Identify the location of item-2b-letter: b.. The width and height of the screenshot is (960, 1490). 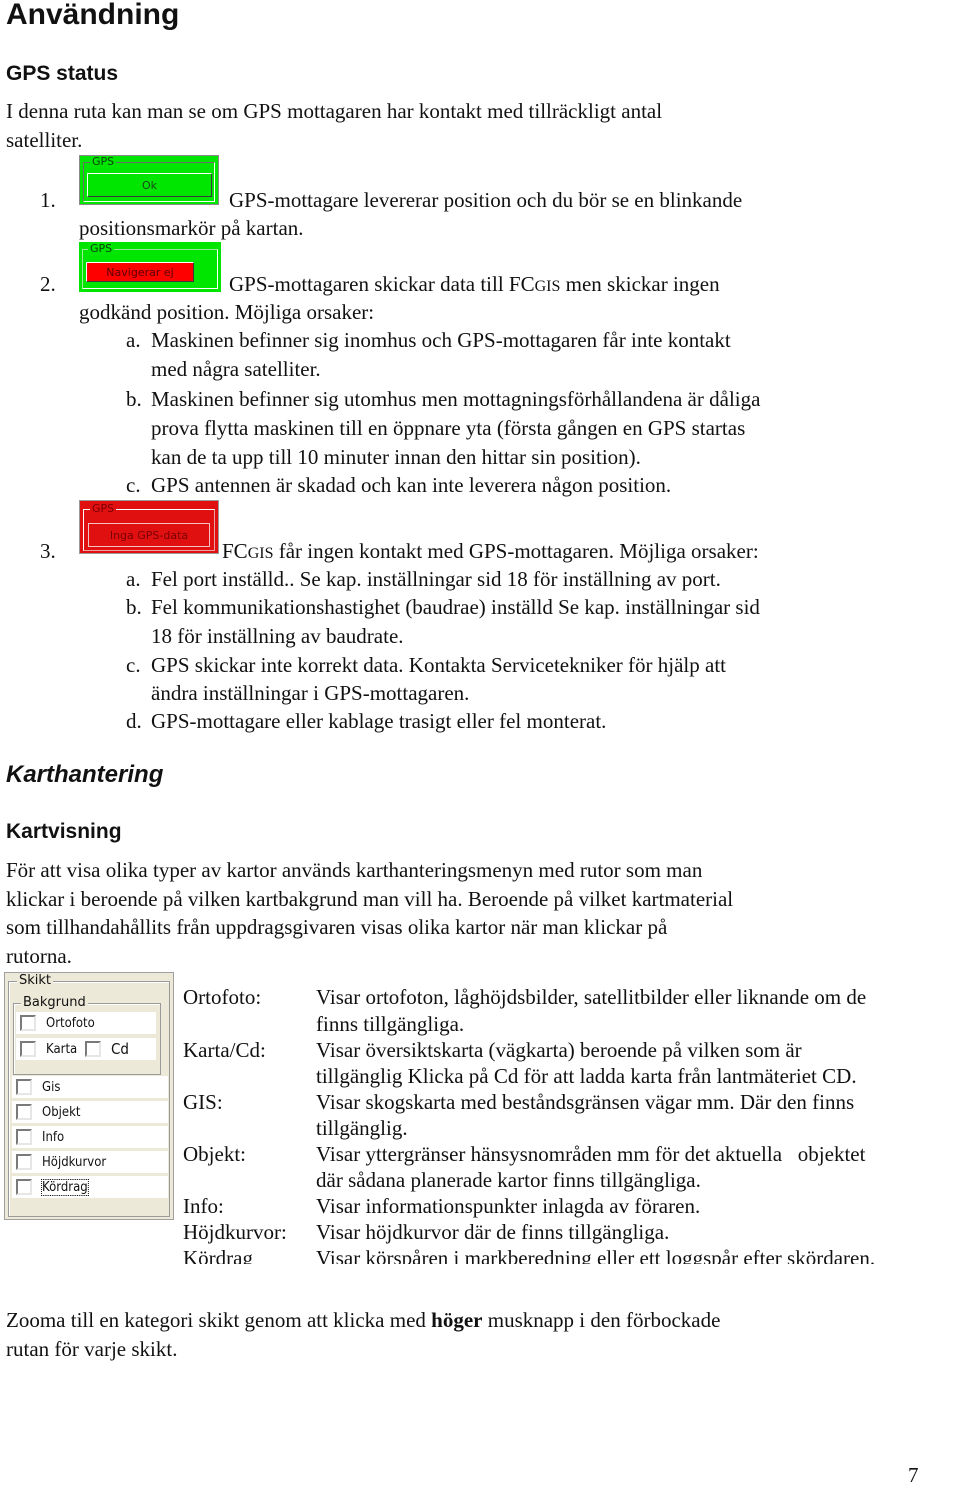
(134, 399).